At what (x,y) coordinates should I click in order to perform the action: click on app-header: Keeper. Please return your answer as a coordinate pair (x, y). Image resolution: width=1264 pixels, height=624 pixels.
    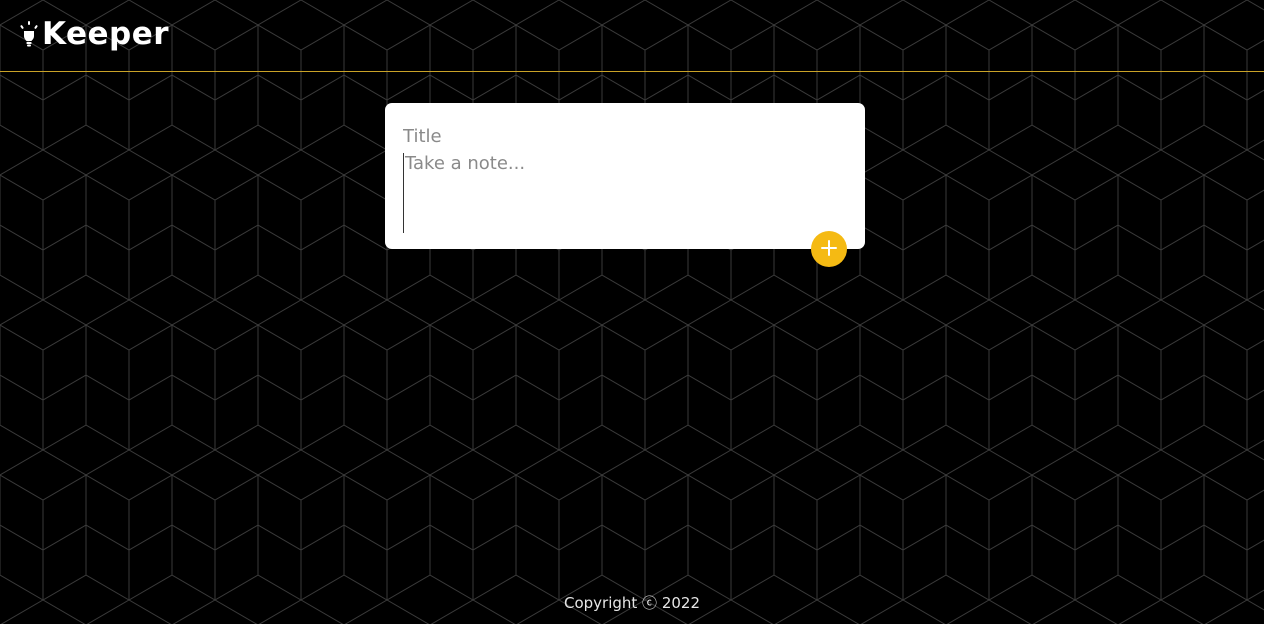
    Looking at the image, I should click on (632, 36).